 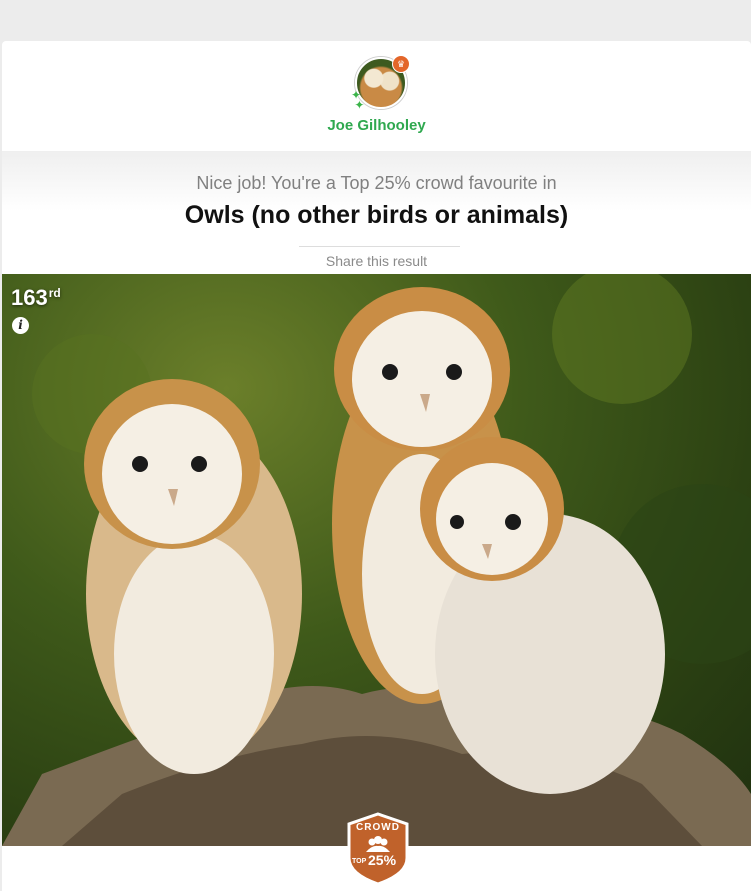 What do you see at coordinates (378, 827) in the screenshot?
I see `badge-crowd-label: CROWD` at bounding box center [378, 827].